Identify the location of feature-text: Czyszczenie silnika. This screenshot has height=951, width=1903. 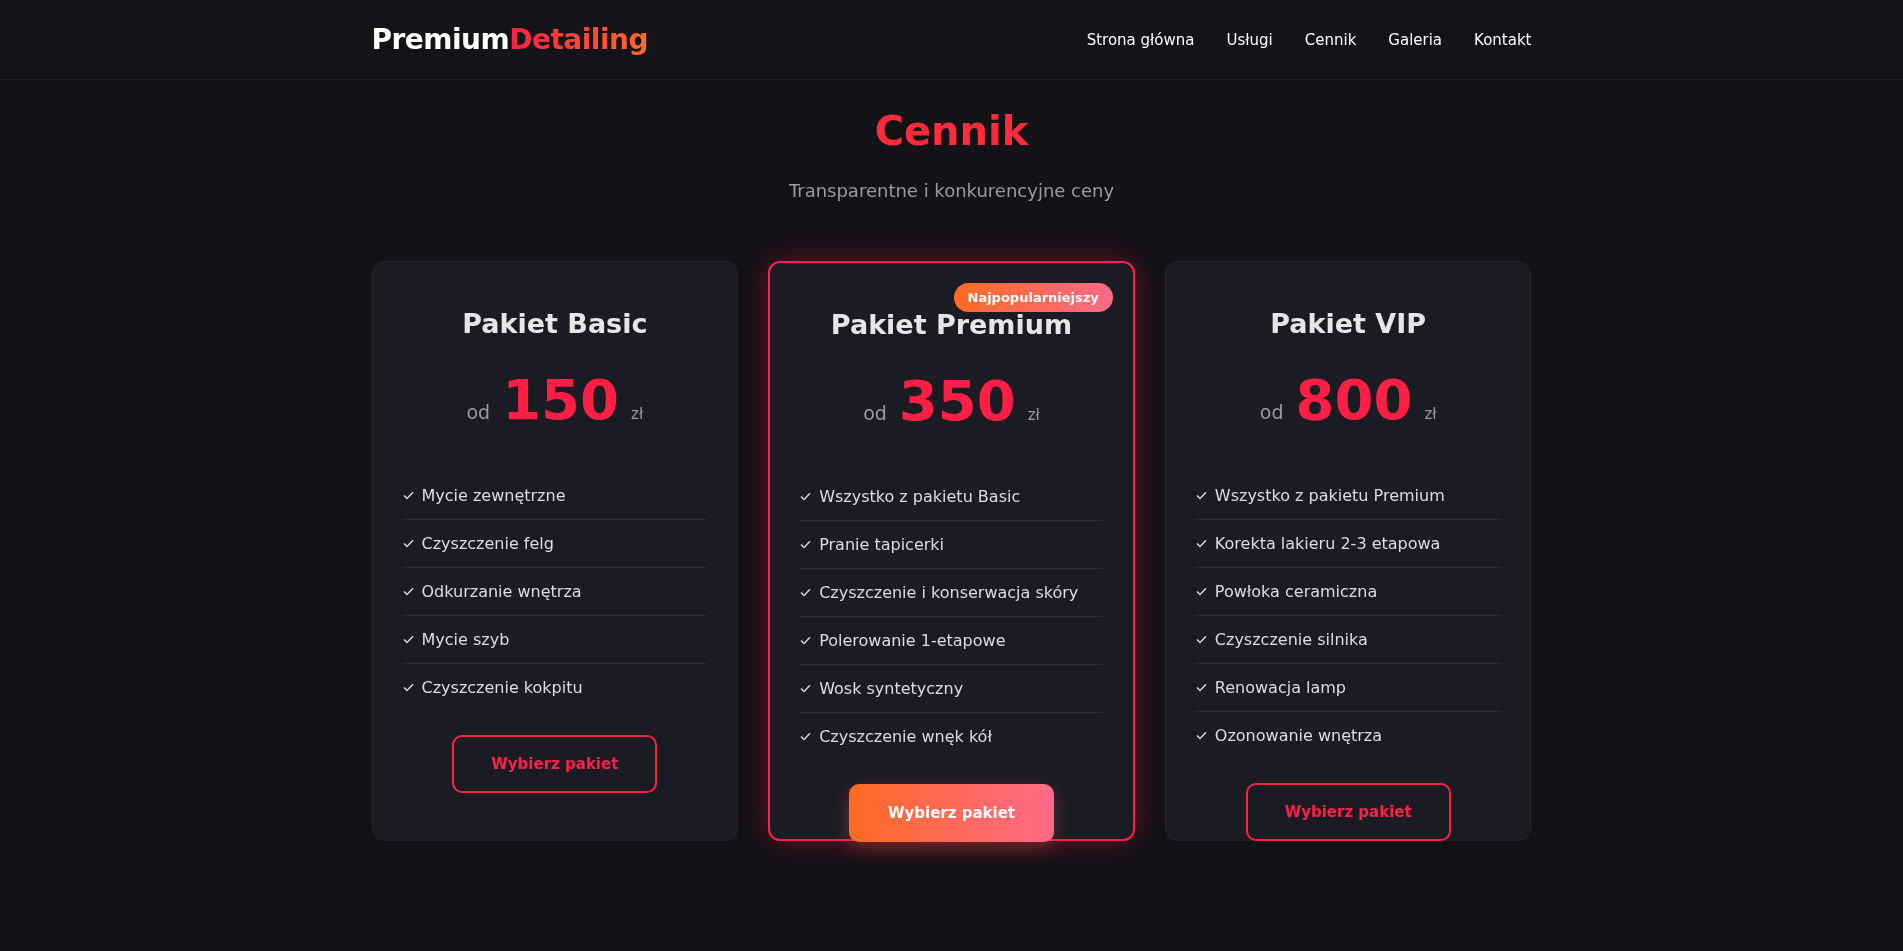
(1291, 639).